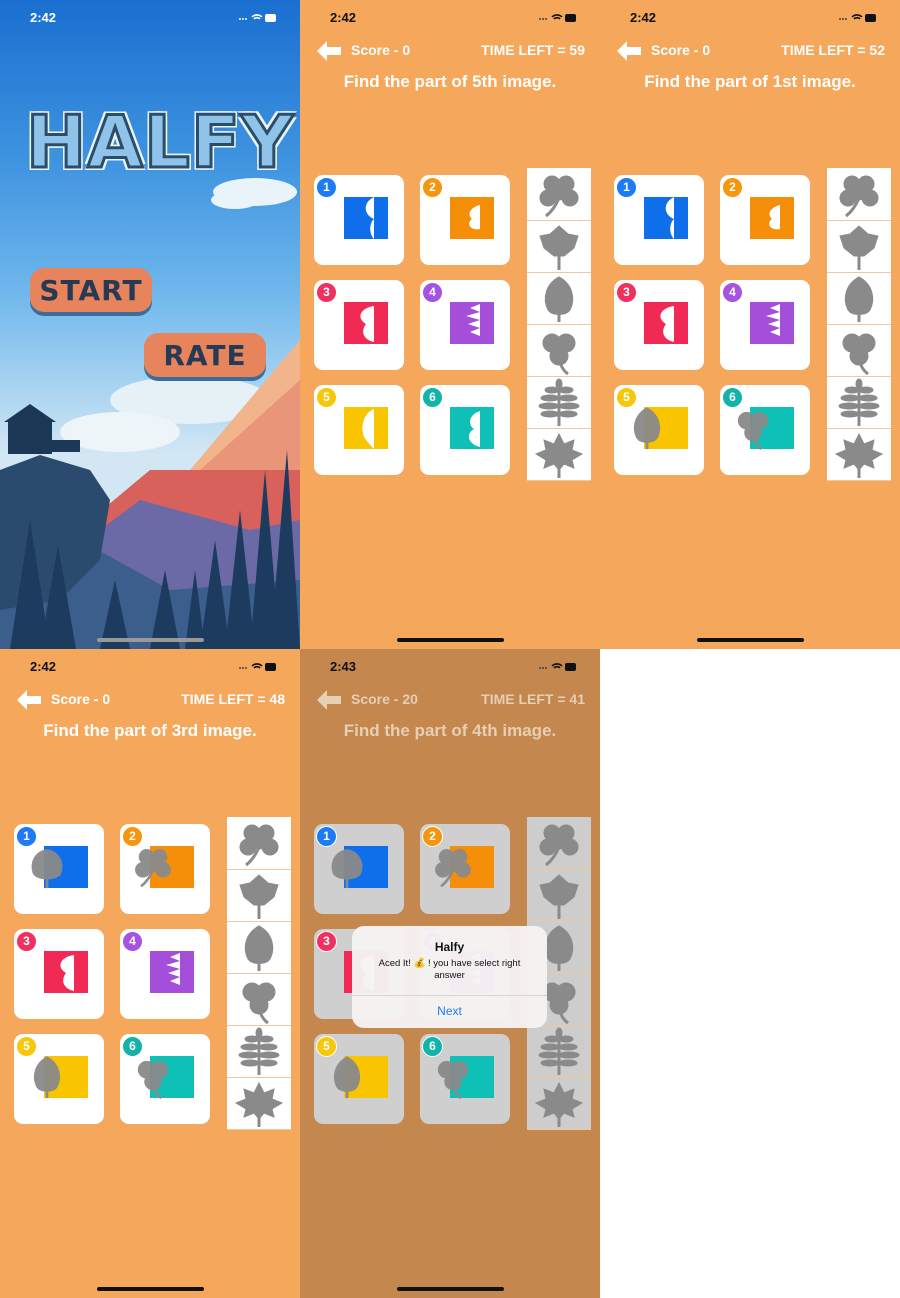 Image resolution: width=900 pixels, height=1298 pixels. What do you see at coordinates (150, 700) in the screenshot?
I see `game-header: Score - 0 TIME LEFT = 48` at bounding box center [150, 700].